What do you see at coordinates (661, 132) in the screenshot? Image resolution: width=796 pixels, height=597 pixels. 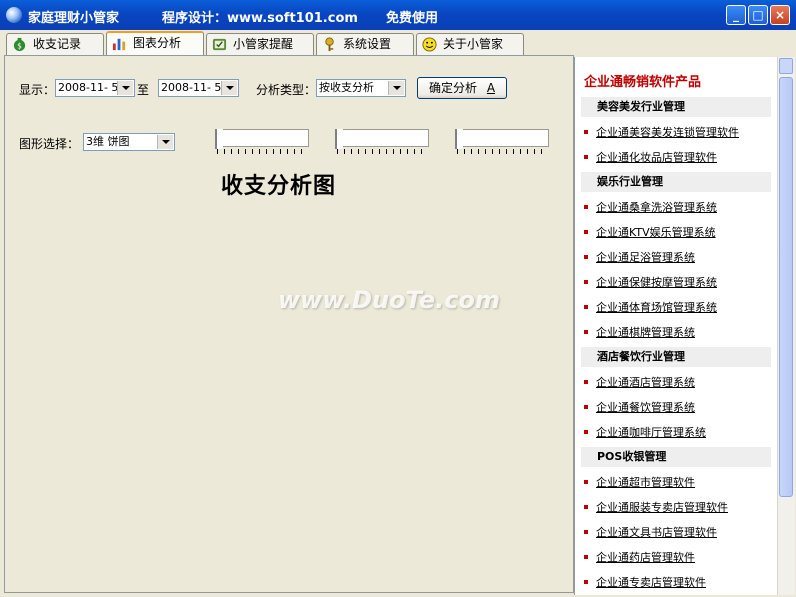 I see `sidebar-product-link: 企业通美容美发连锁管理软件` at bounding box center [661, 132].